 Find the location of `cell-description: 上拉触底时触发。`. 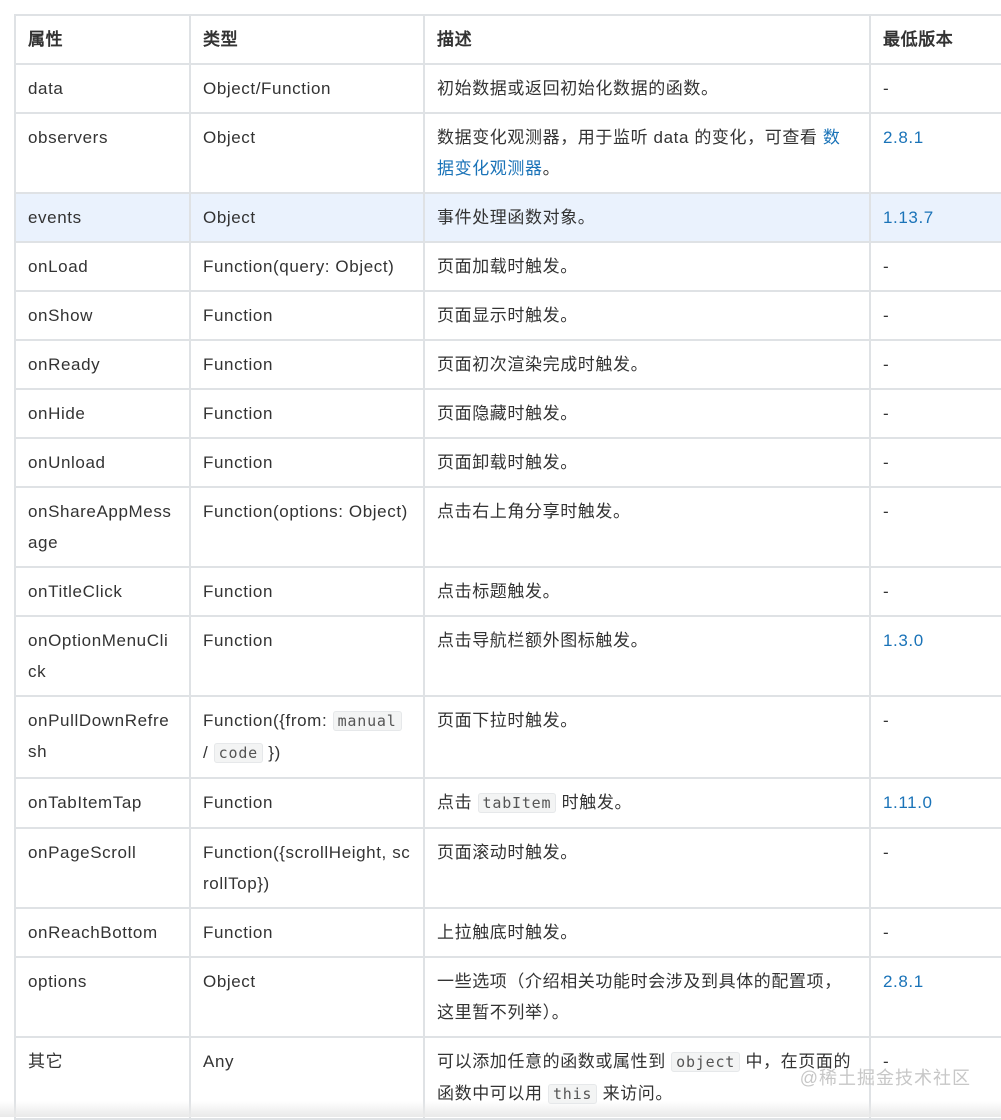

cell-description: 上拉触底时触发。 is located at coordinates (647, 932).